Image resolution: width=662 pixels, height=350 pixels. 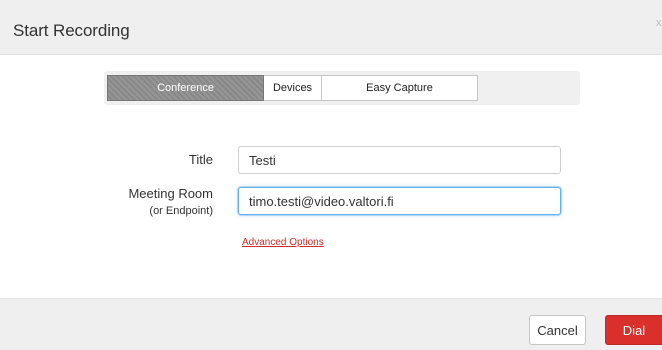 What do you see at coordinates (200, 159) in the screenshot?
I see `title-label: Title` at bounding box center [200, 159].